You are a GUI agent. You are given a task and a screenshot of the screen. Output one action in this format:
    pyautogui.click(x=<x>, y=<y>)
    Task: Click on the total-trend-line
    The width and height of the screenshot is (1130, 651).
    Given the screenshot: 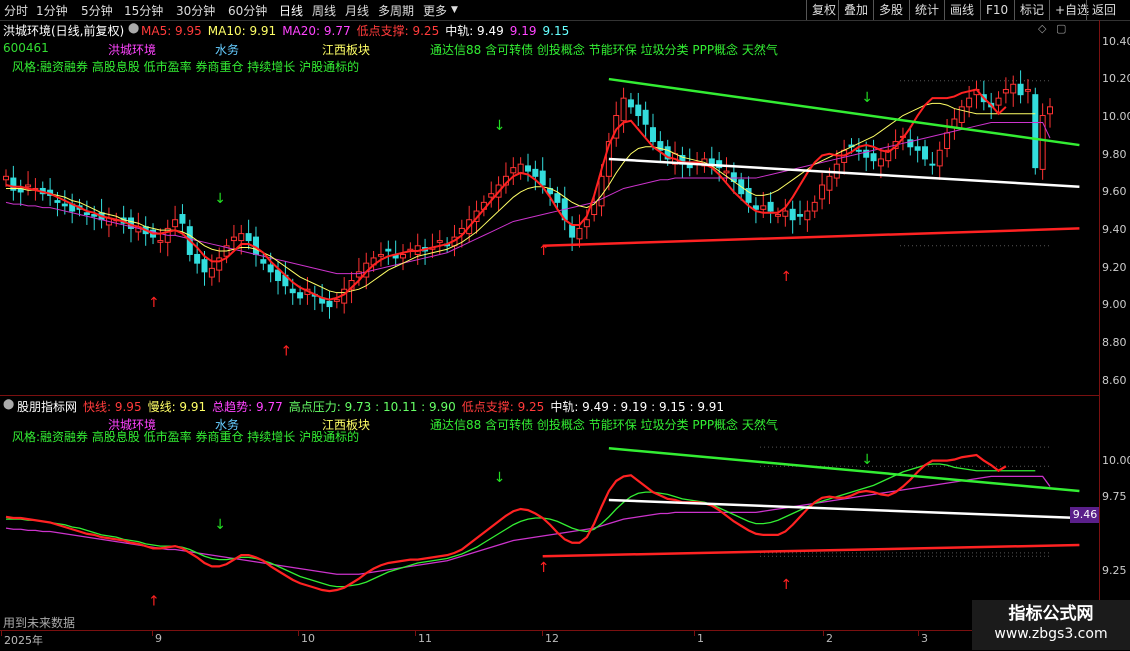 What is the action you would take?
    pyautogui.click(x=528, y=525)
    